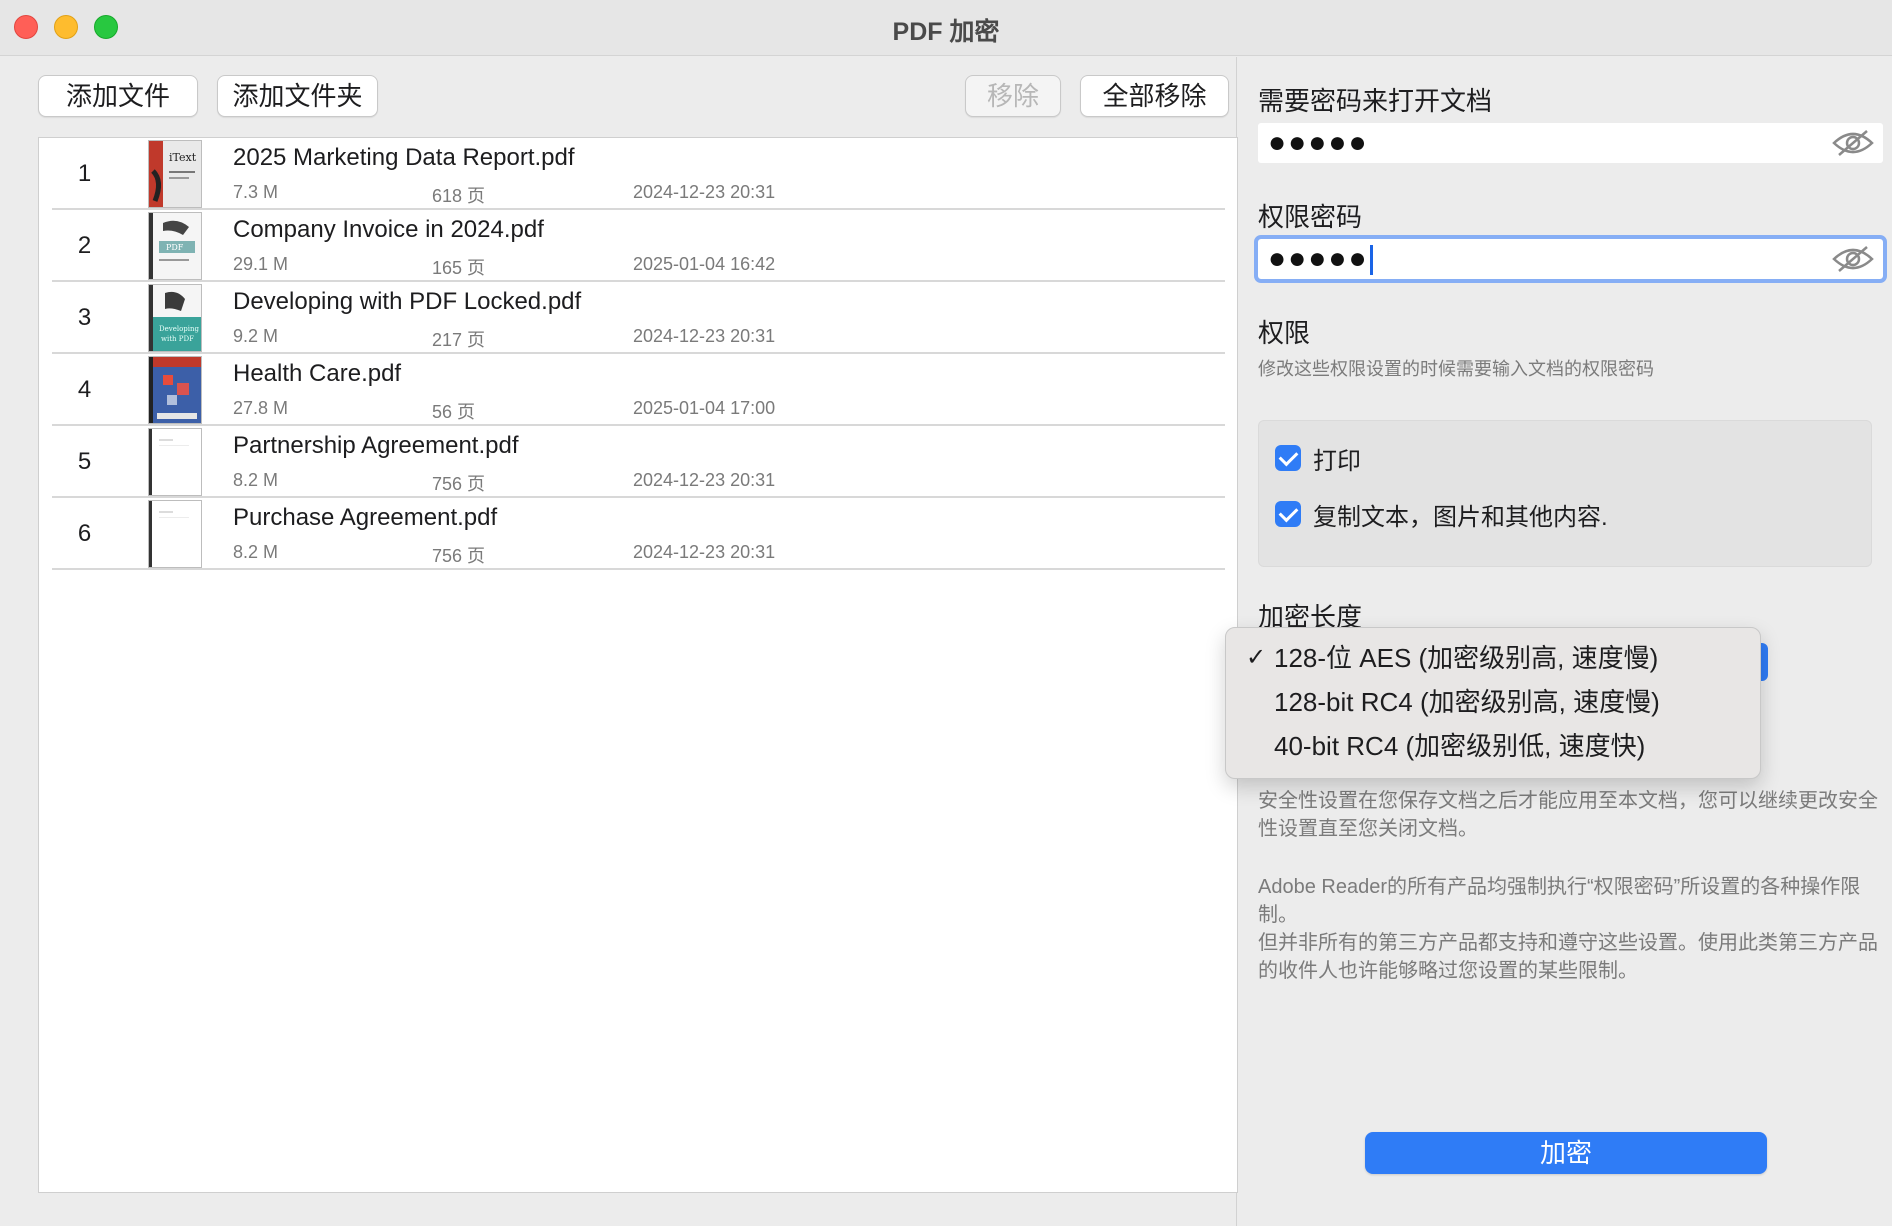 The width and height of the screenshot is (1892, 1226). What do you see at coordinates (175, 390) in the screenshot?
I see `health-care-cover-thumbnail` at bounding box center [175, 390].